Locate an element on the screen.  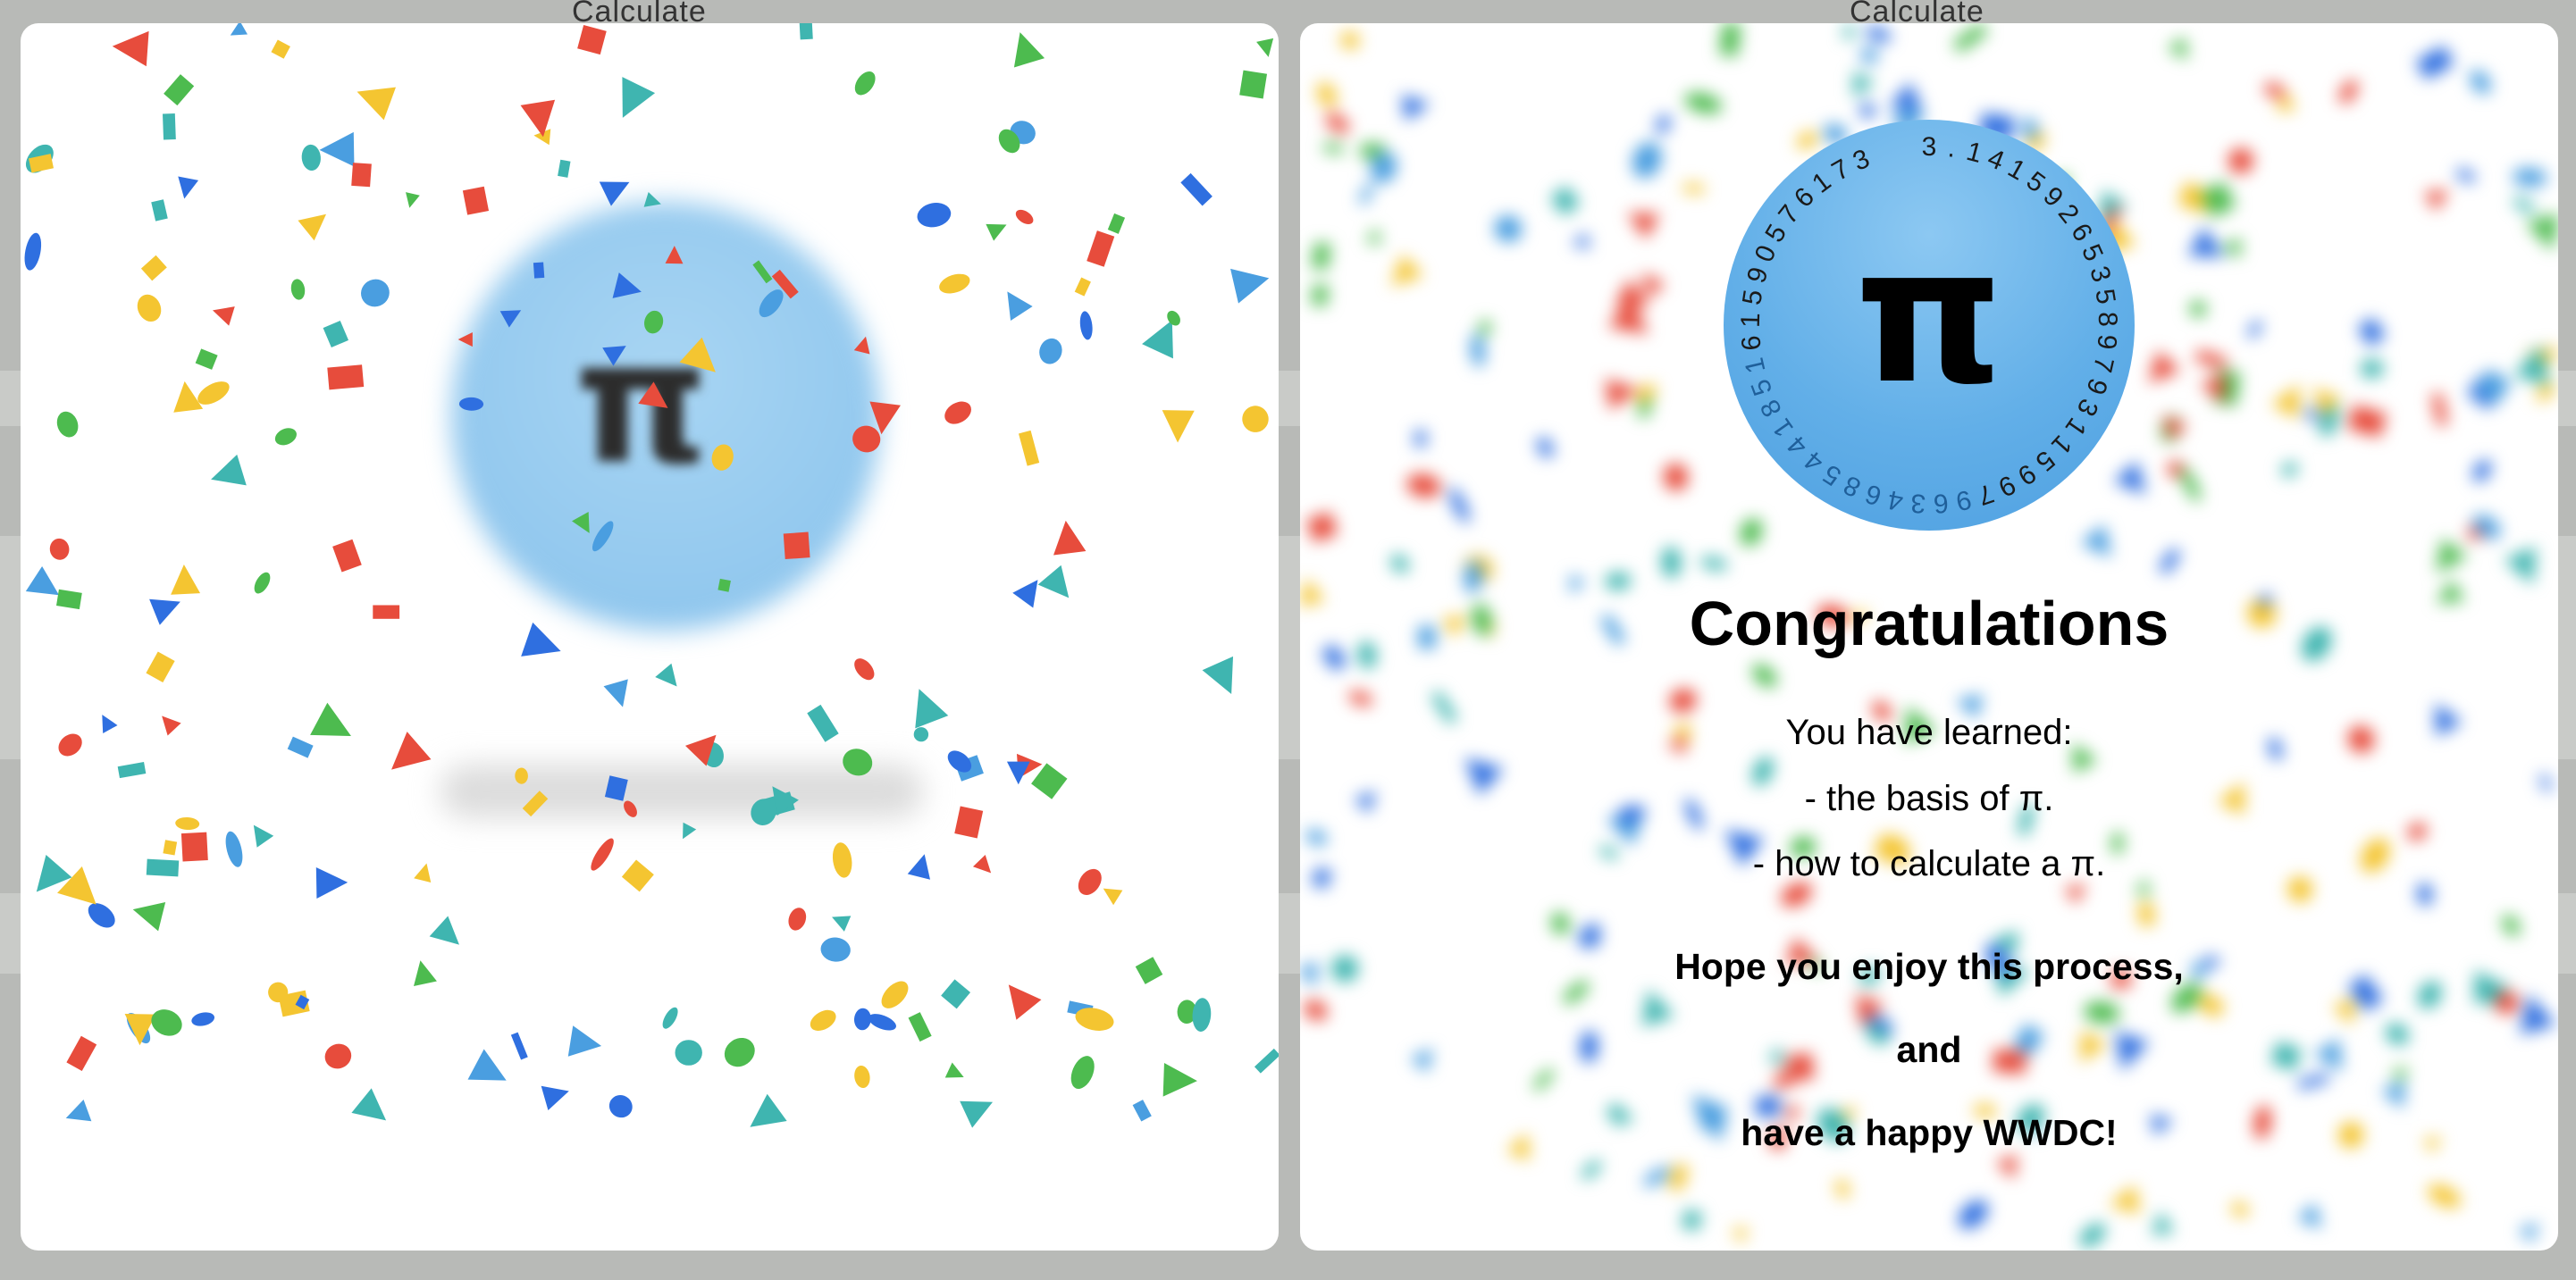
learned-label: You have learned: is located at coordinates (1929, 733).